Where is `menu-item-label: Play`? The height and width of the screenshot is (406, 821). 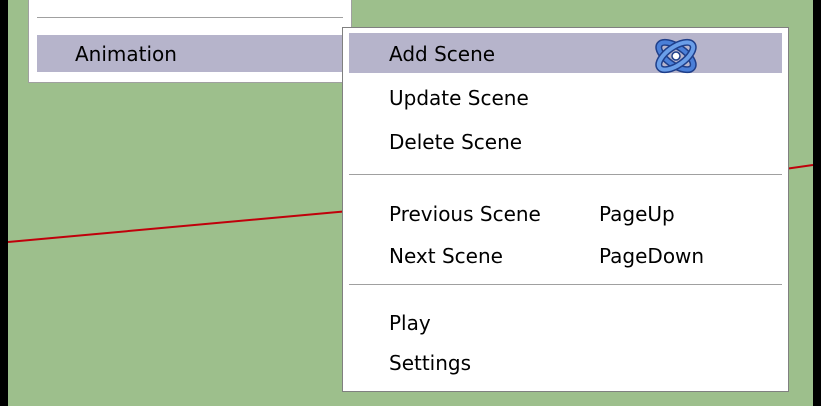 menu-item-label: Play is located at coordinates (410, 323).